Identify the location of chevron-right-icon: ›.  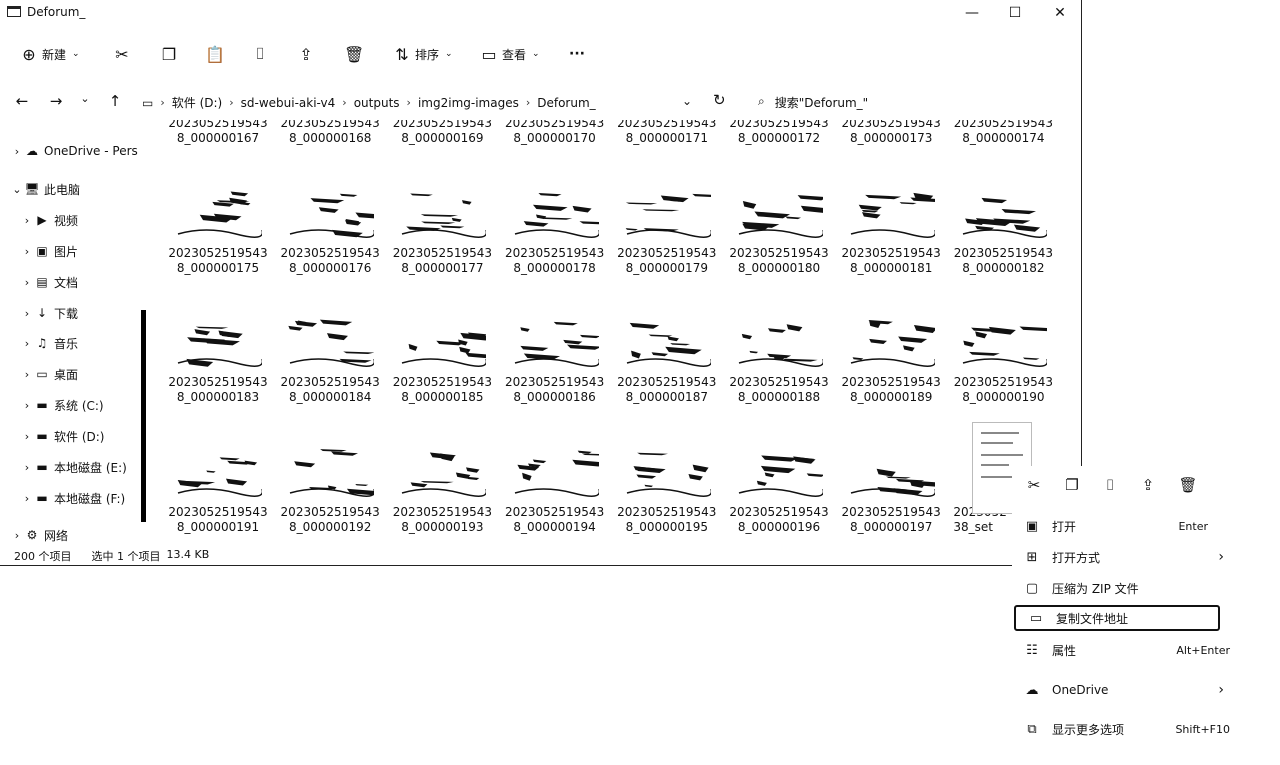
(17, 535).